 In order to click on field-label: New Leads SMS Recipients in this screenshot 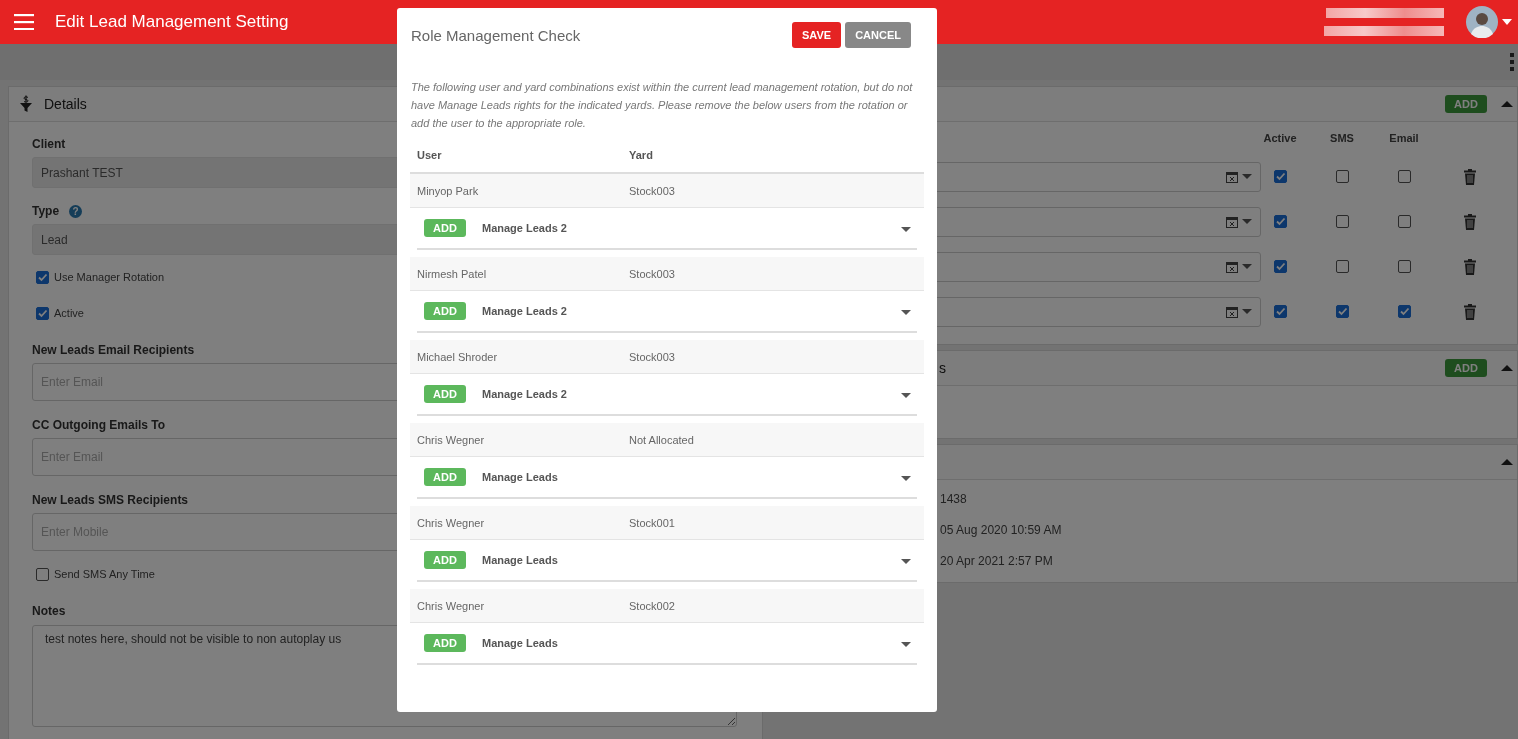, I will do `click(110, 500)`.